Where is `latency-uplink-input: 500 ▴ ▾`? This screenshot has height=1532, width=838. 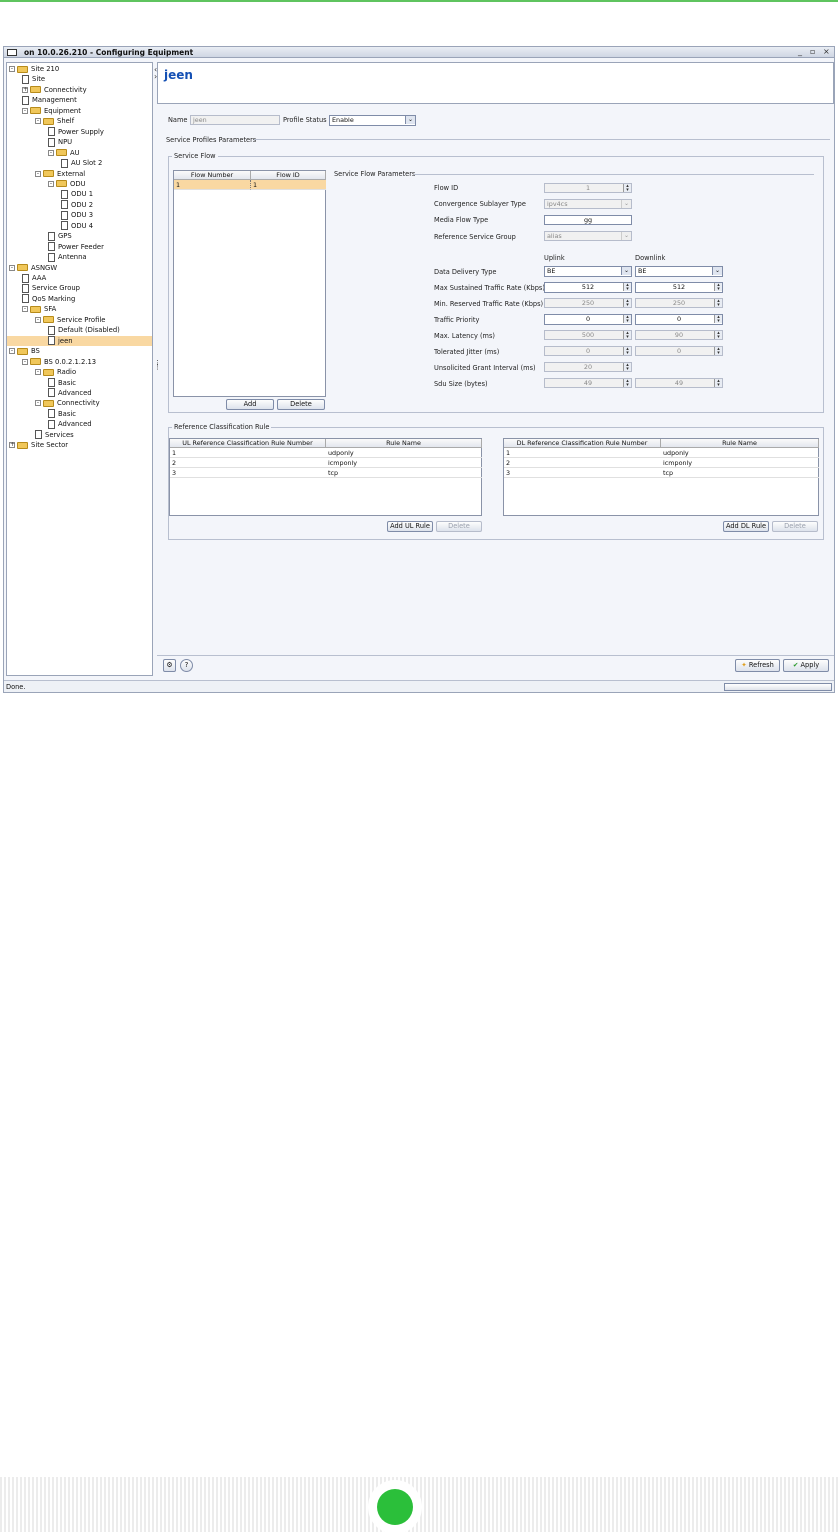
latency-uplink-input: 500 ▴ ▾ is located at coordinates (588, 335).